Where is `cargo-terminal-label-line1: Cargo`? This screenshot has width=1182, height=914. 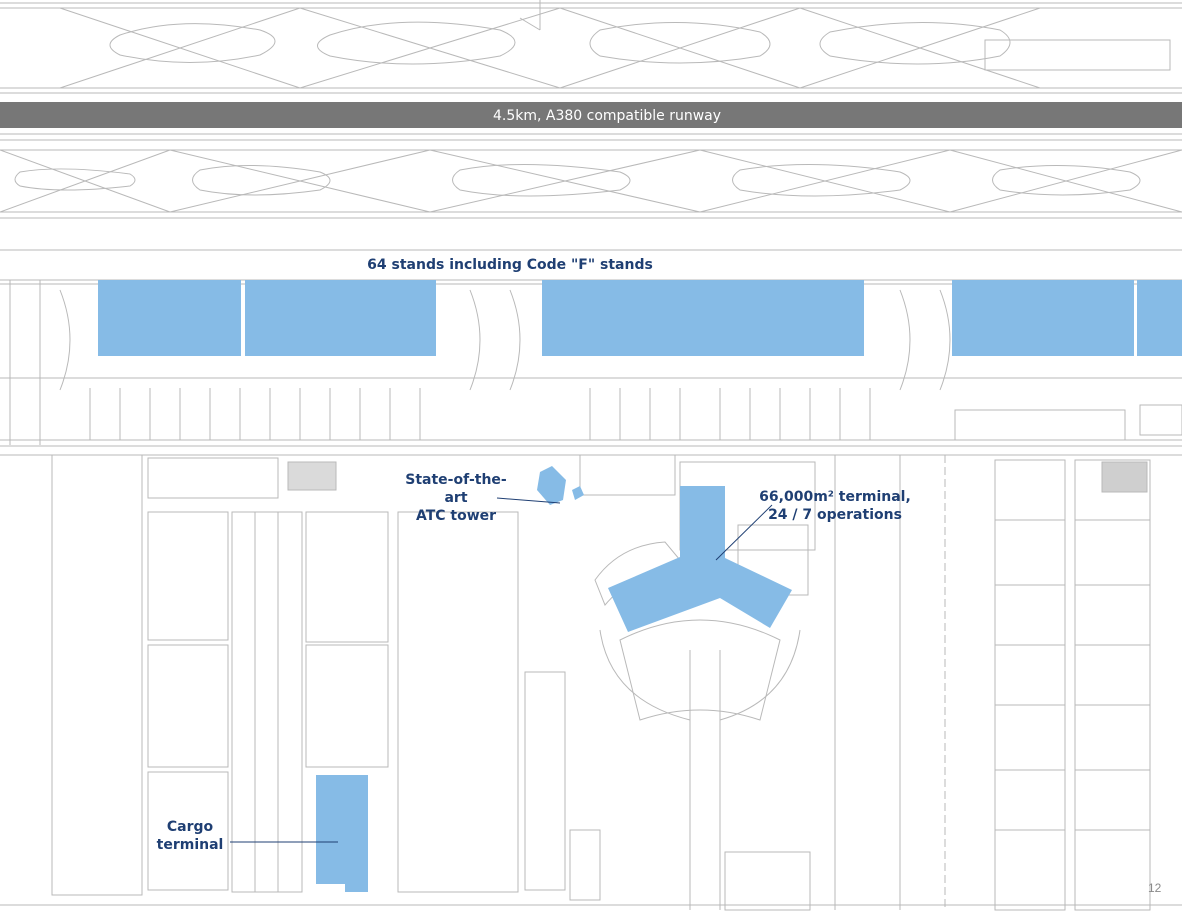 cargo-terminal-label-line1: Cargo is located at coordinates (190, 827).